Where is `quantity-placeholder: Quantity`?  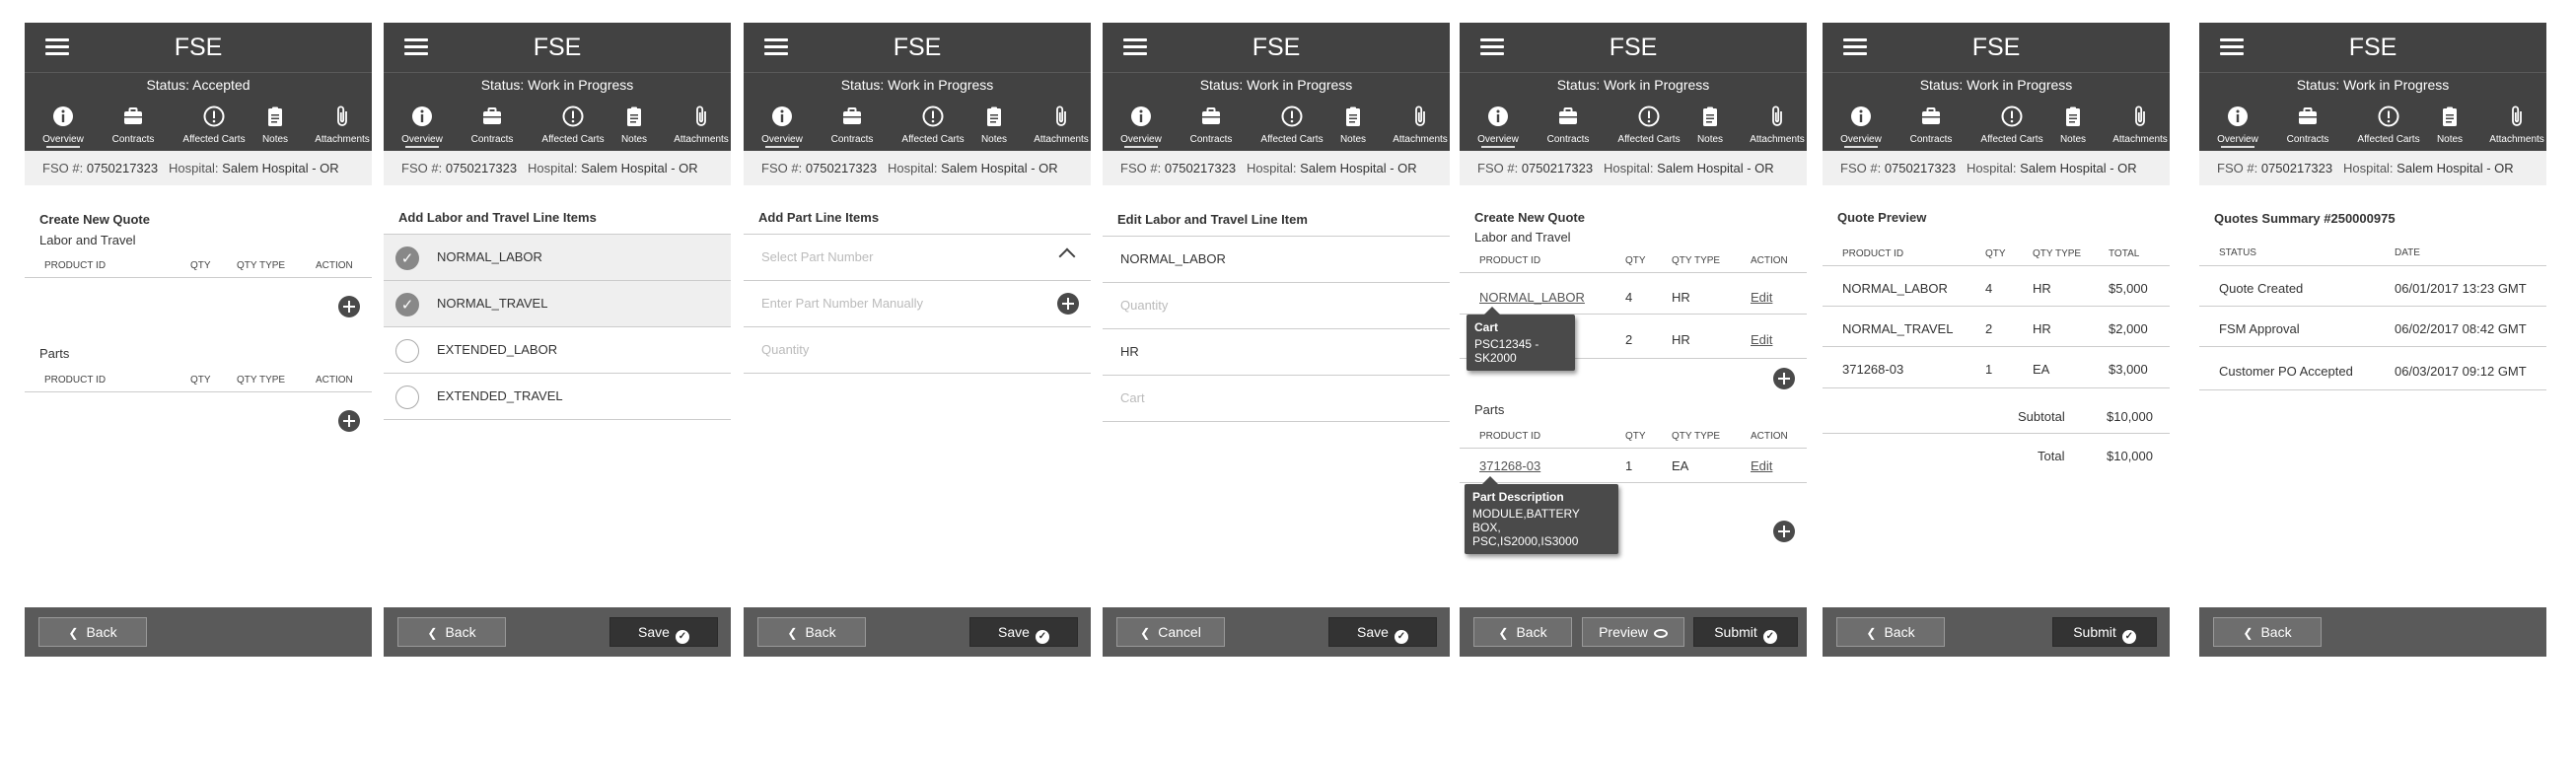
quantity-placeholder: Quantity is located at coordinates (785, 349).